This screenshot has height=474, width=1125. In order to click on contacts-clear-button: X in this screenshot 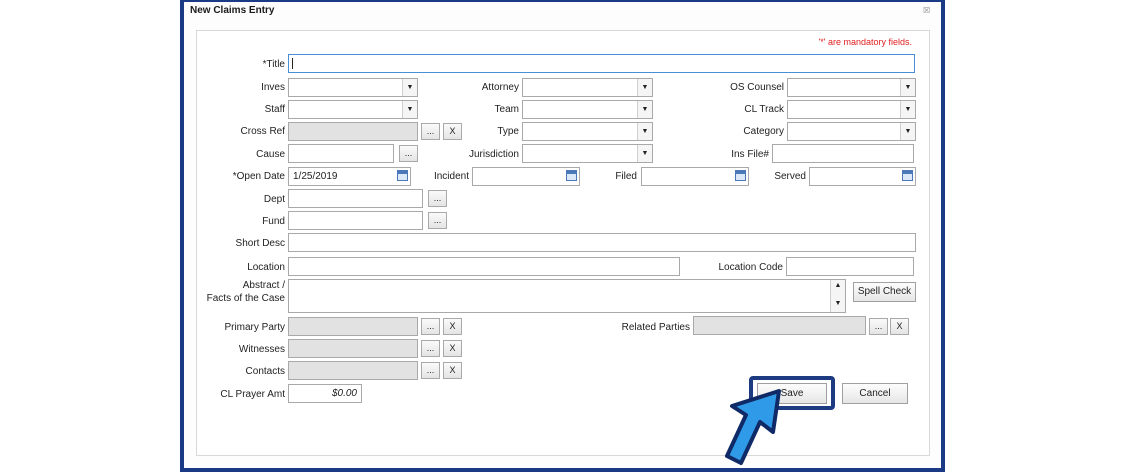, I will do `click(452, 370)`.